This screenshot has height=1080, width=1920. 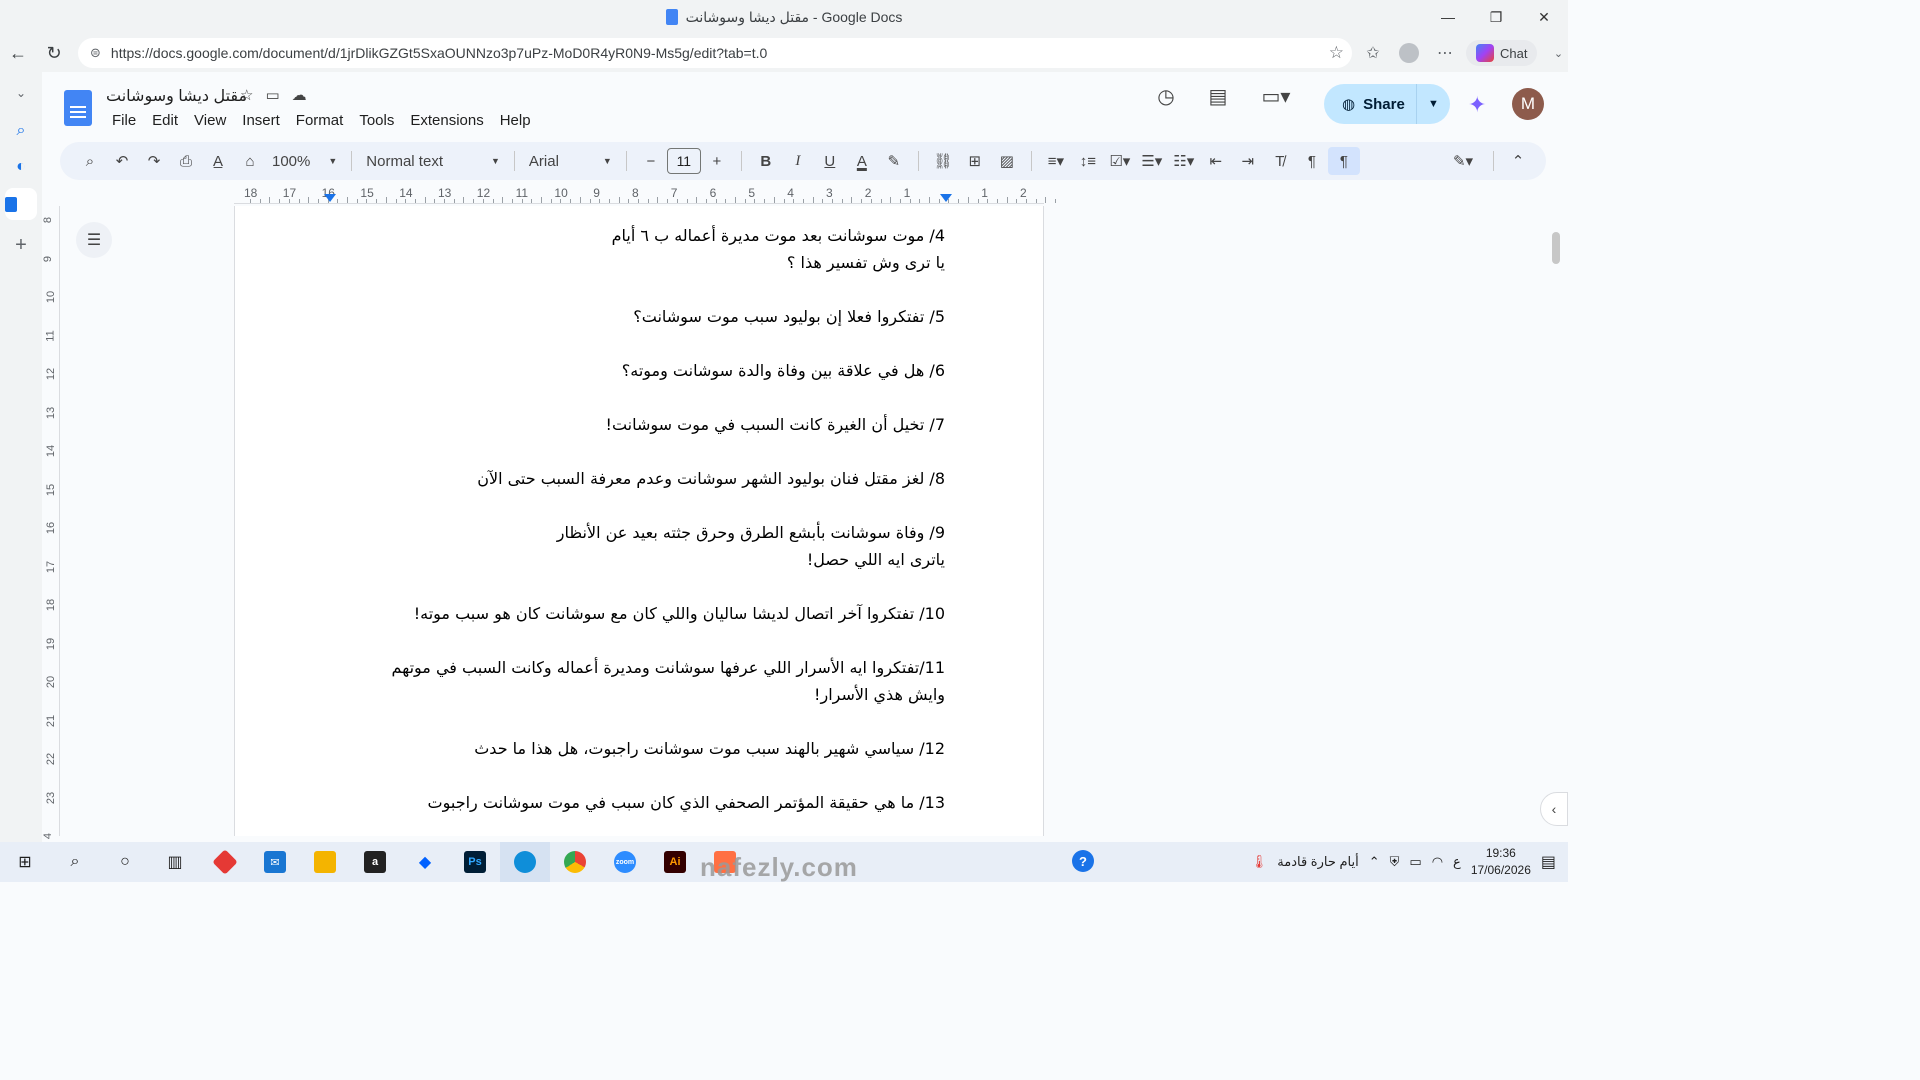 I want to click on share-dropdown-icon: ▼, so click(x=1433, y=104).